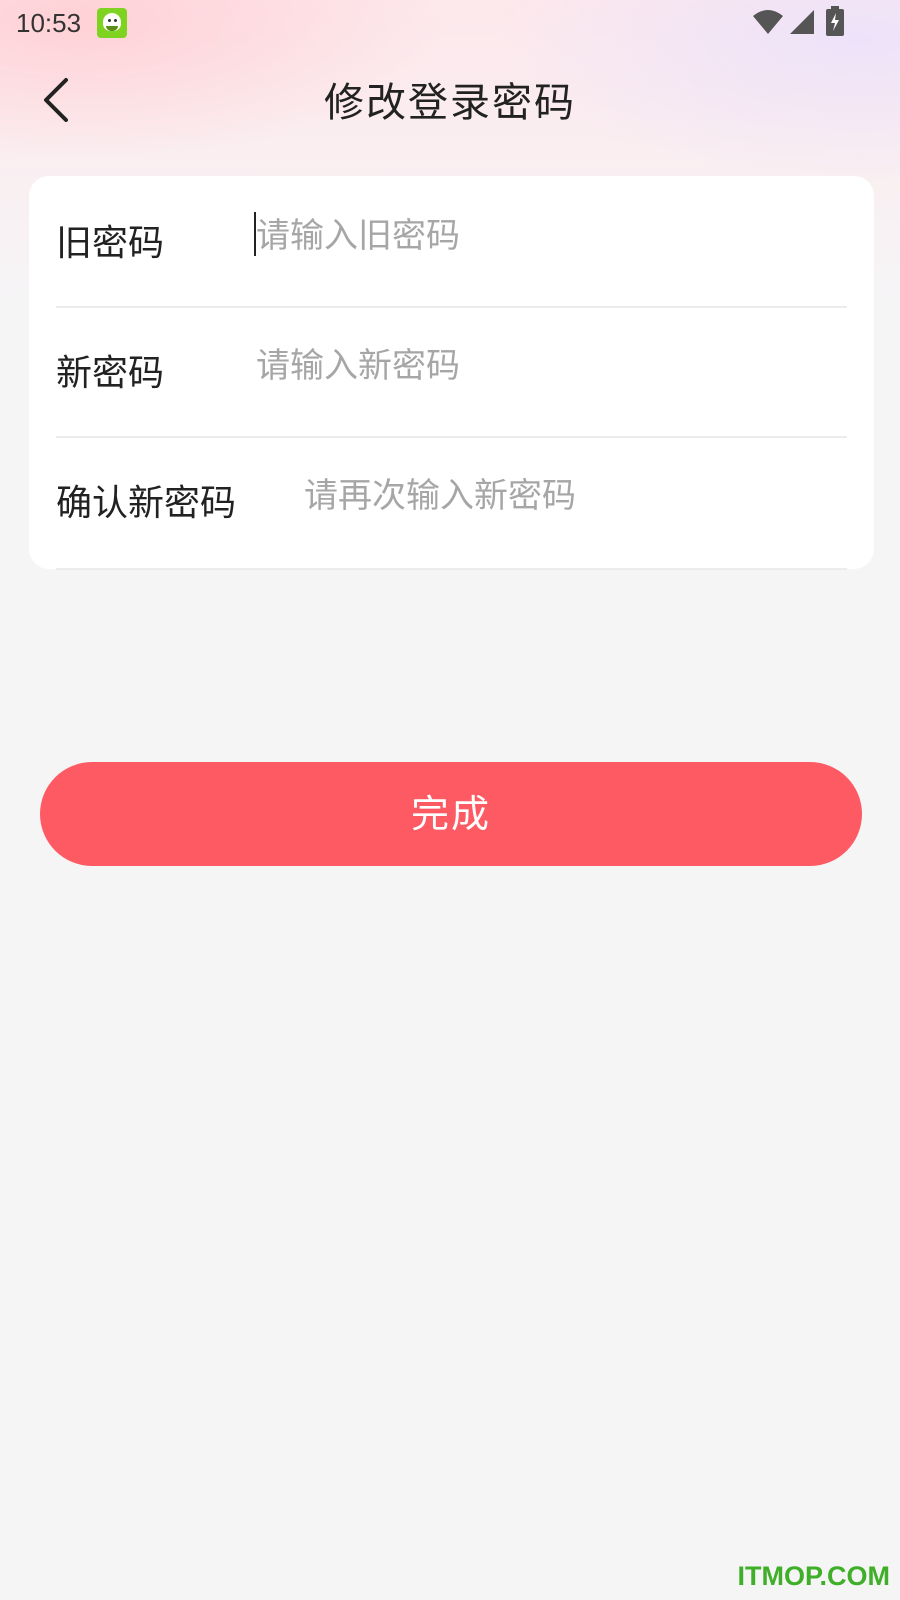 Image resolution: width=900 pixels, height=1600 pixels. I want to click on confirm-password-label: 确认新密码, so click(146, 503).